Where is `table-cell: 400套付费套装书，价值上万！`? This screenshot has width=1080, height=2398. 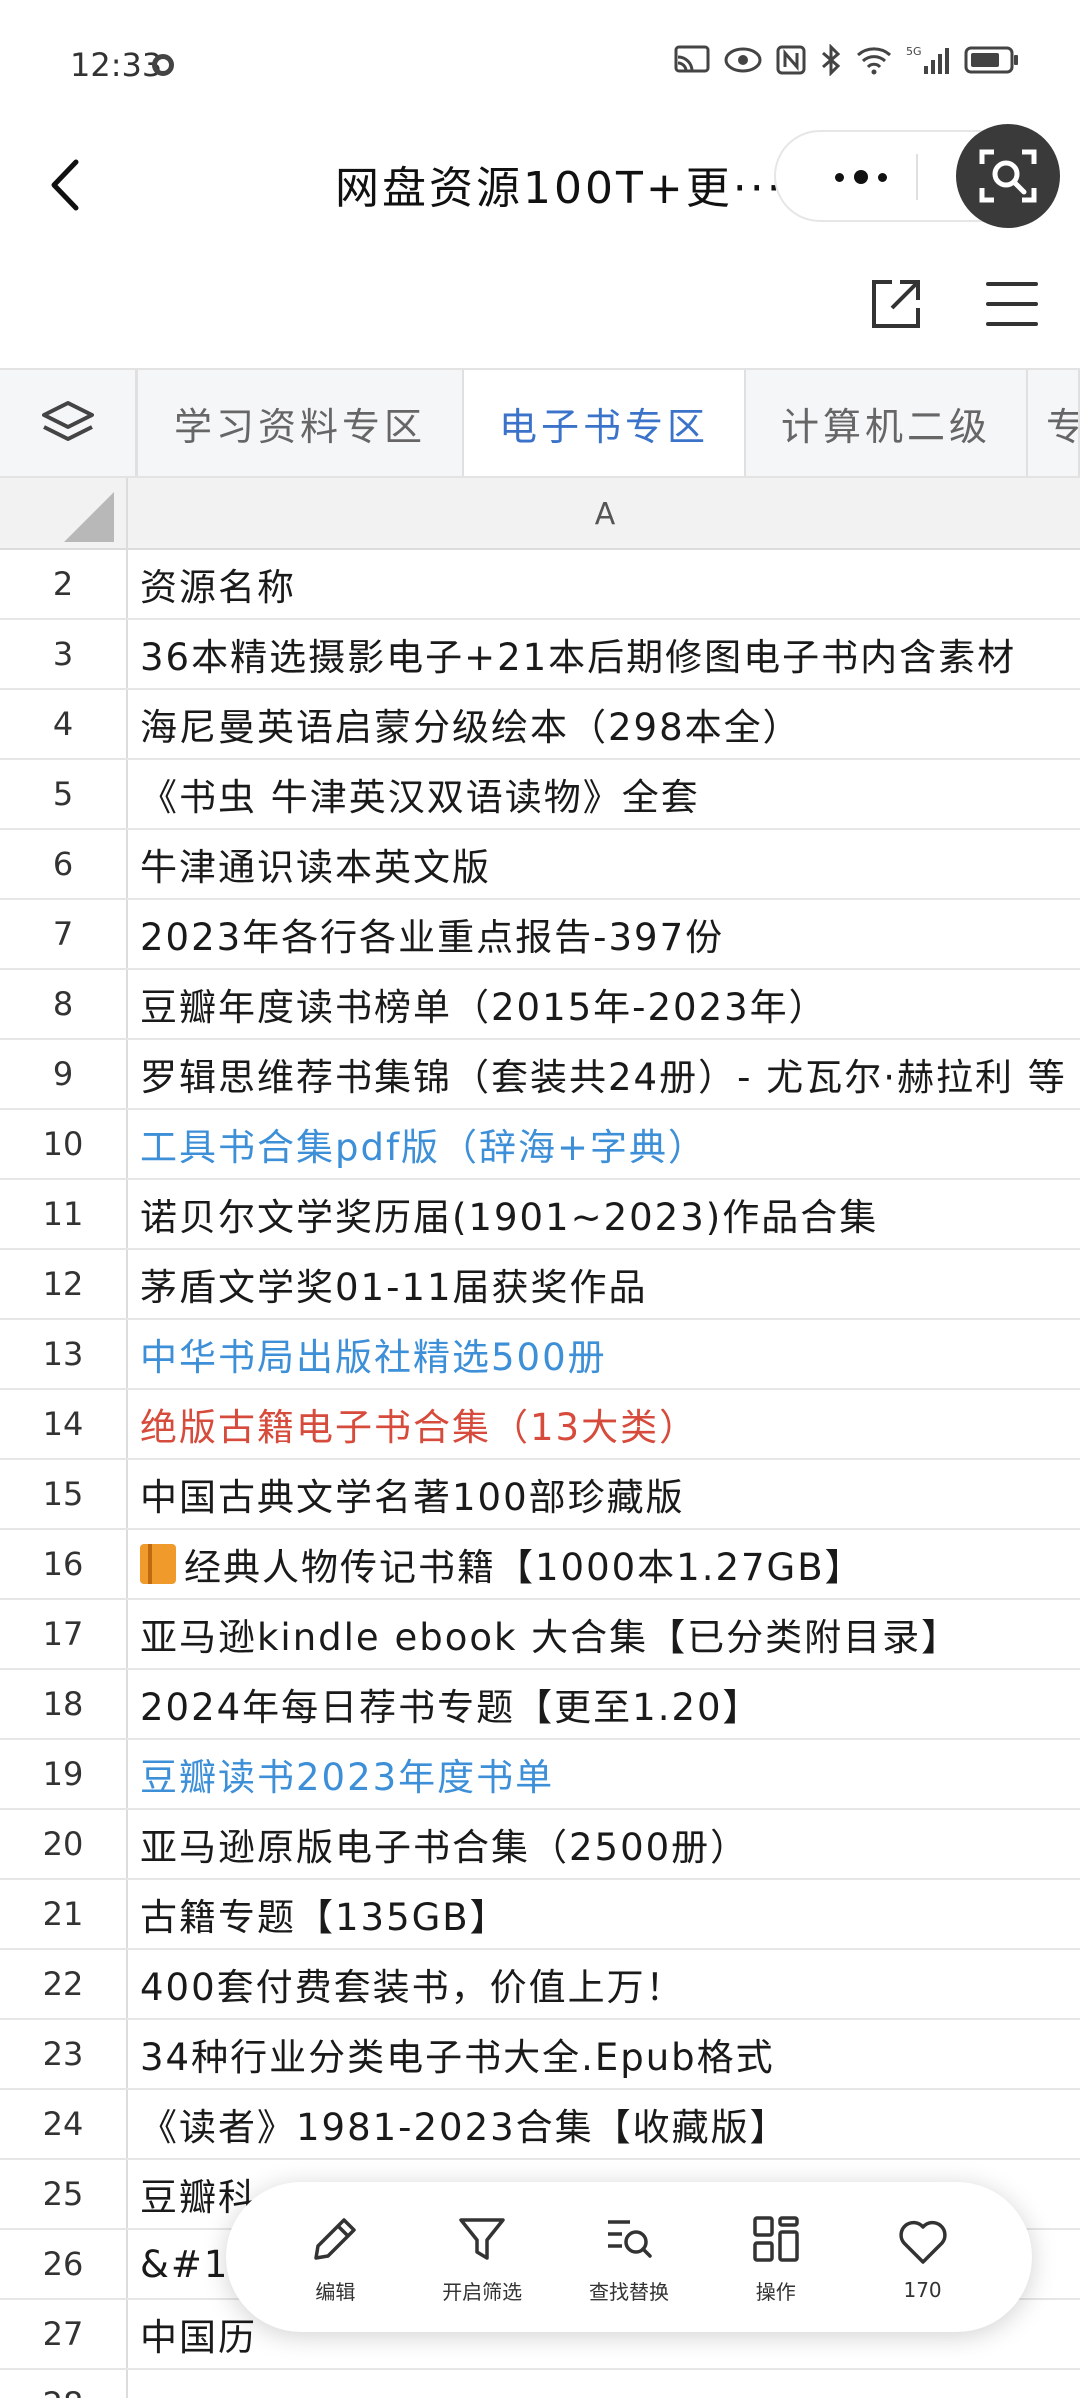 table-cell: 400套付费套装书，价值上万！ is located at coordinates (604, 1984).